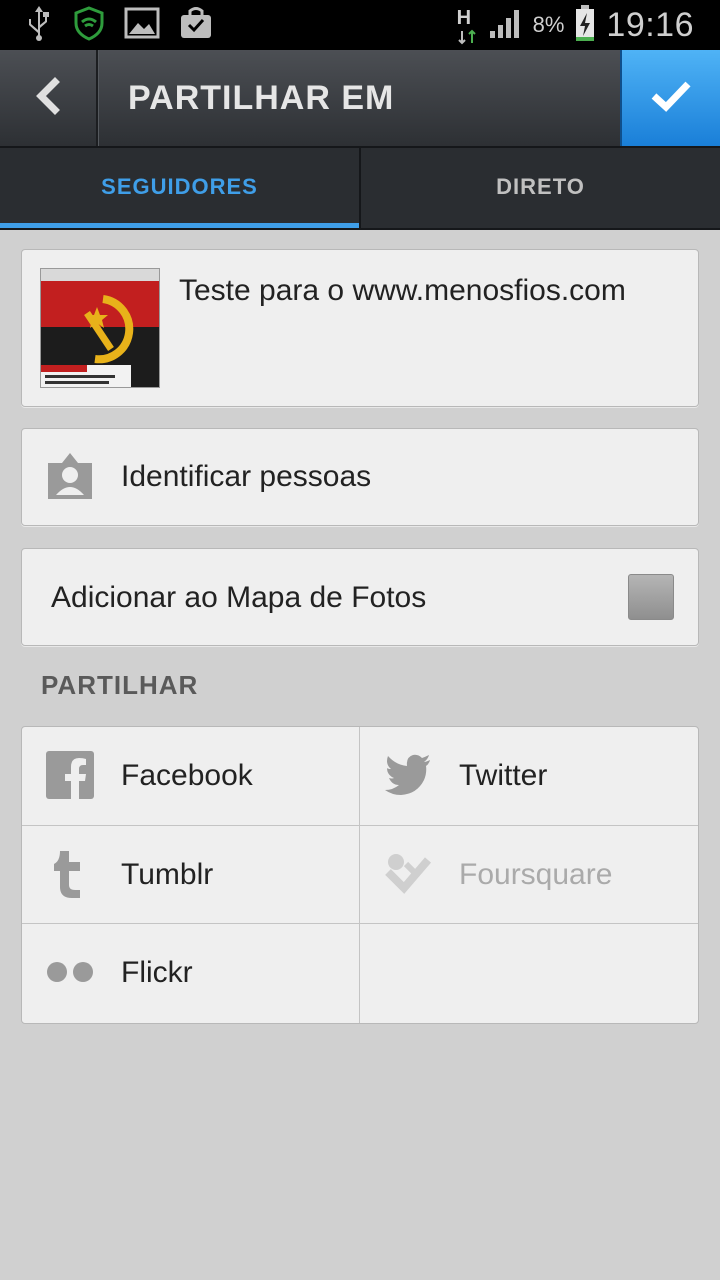 The width and height of the screenshot is (720, 1280). What do you see at coordinates (408, 874) in the screenshot?
I see `foursquare-icon` at bounding box center [408, 874].